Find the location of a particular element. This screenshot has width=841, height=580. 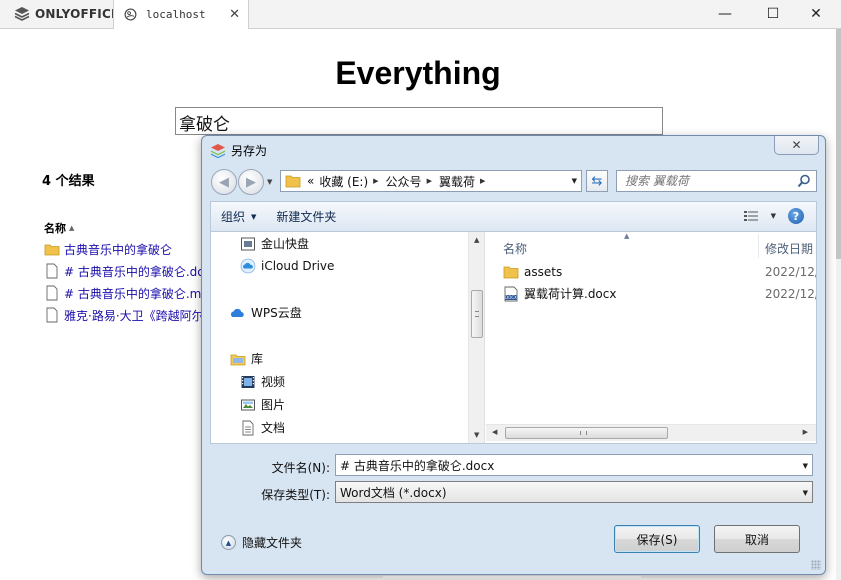

arrow-right-icon: ▶ is located at coordinates (251, 182).